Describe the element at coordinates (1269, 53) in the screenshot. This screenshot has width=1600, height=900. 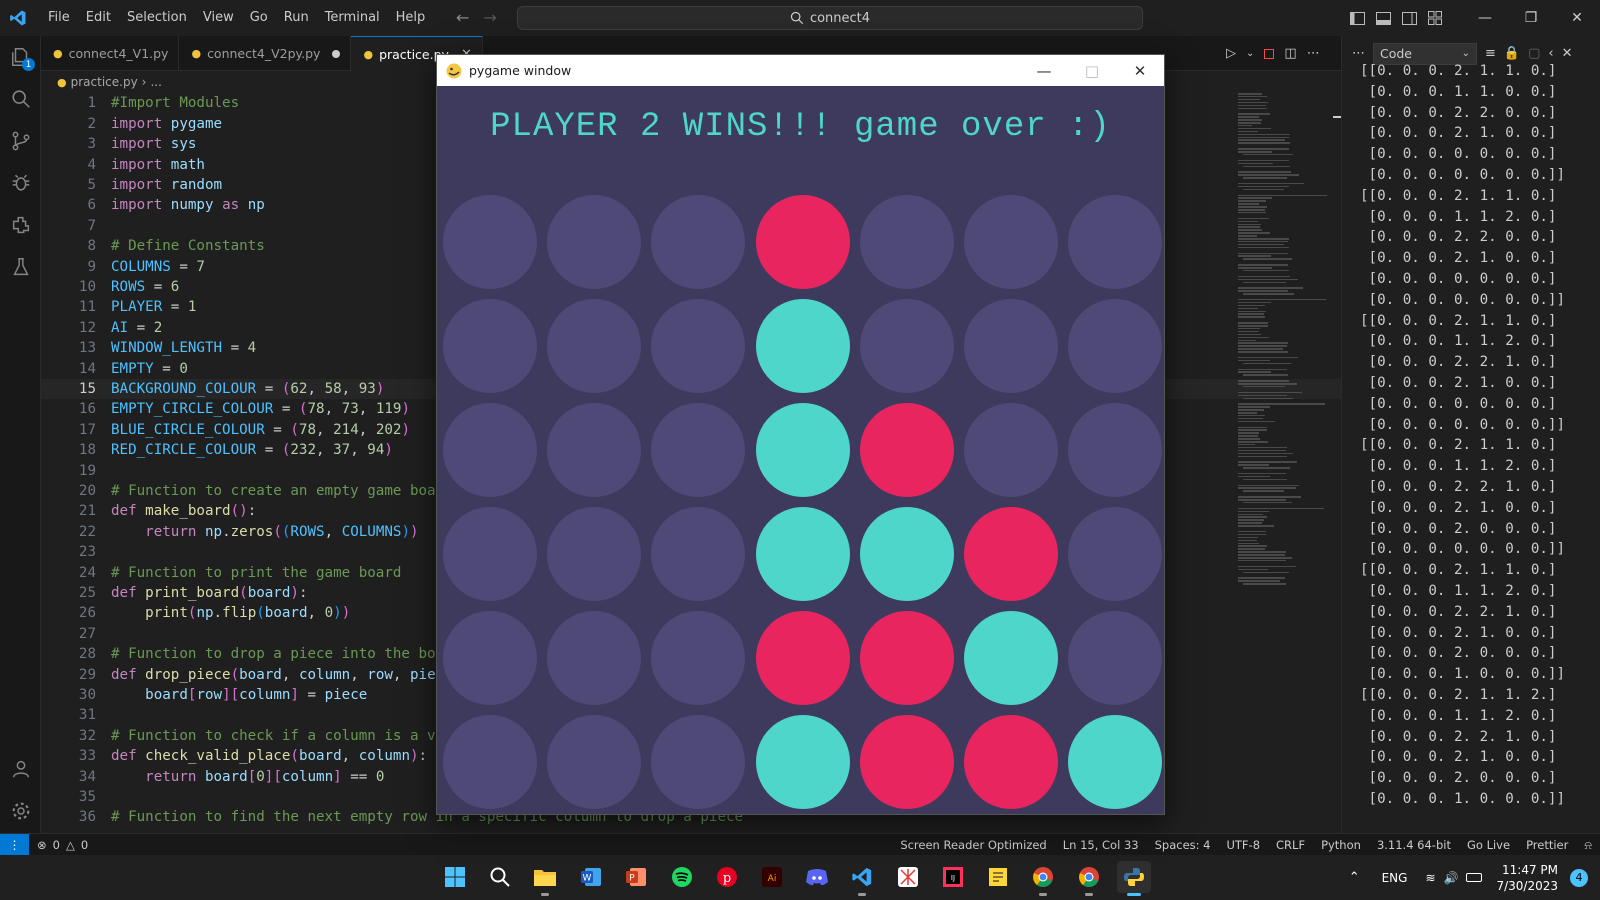
I see `stop-icon` at that location.